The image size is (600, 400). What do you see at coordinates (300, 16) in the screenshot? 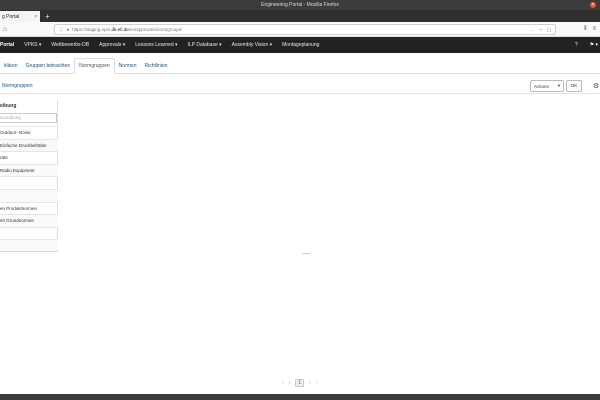
I see `browser-tabstrip: g Portal × +` at bounding box center [300, 16].